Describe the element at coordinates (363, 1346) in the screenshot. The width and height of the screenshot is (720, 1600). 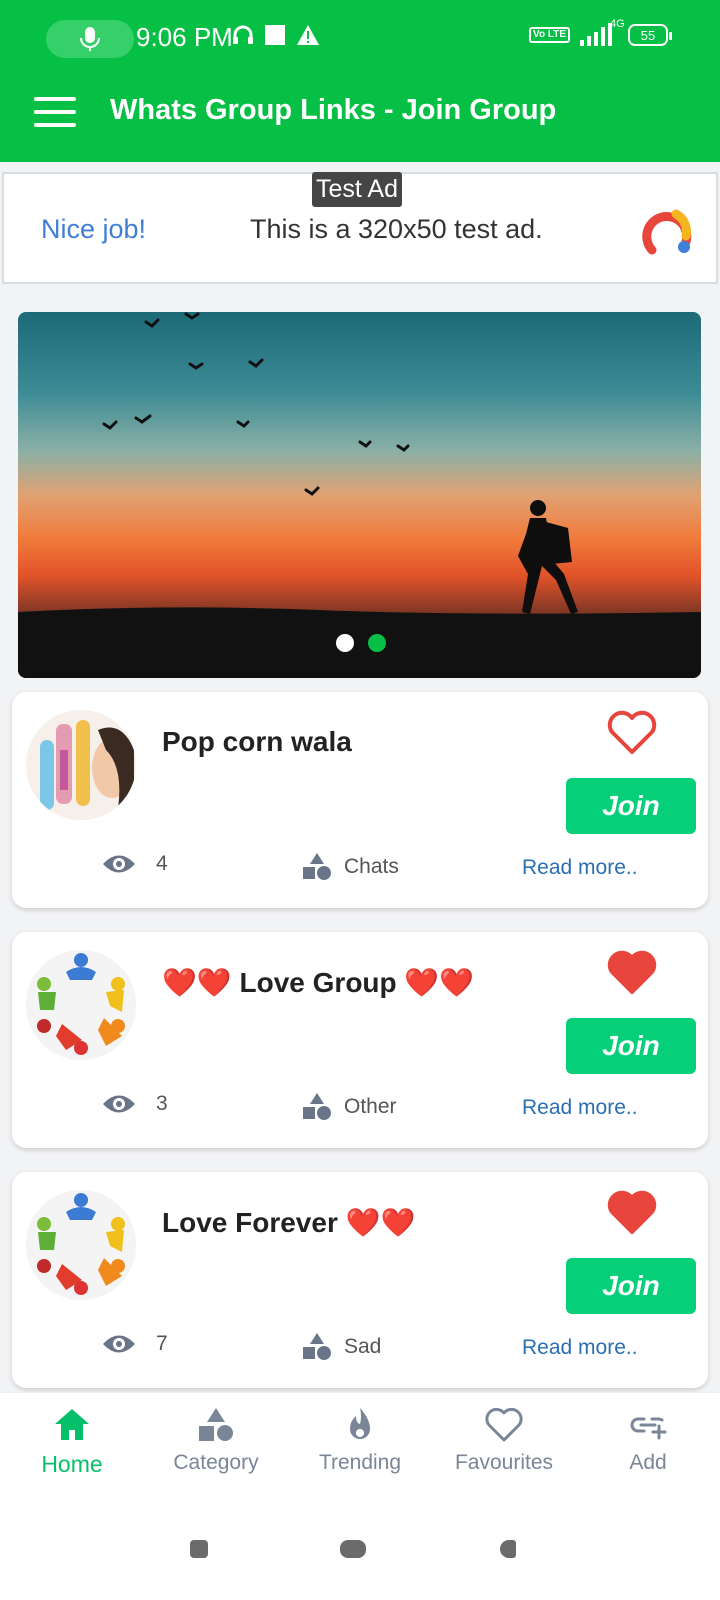
I see `group-category-label: Sad` at that location.